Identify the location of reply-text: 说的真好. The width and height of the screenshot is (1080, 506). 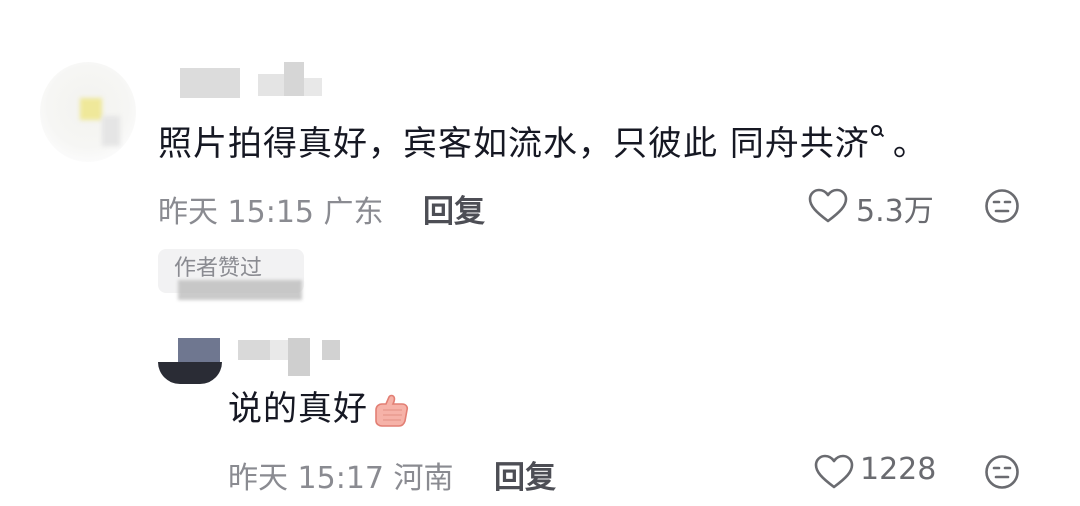
(319, 409).